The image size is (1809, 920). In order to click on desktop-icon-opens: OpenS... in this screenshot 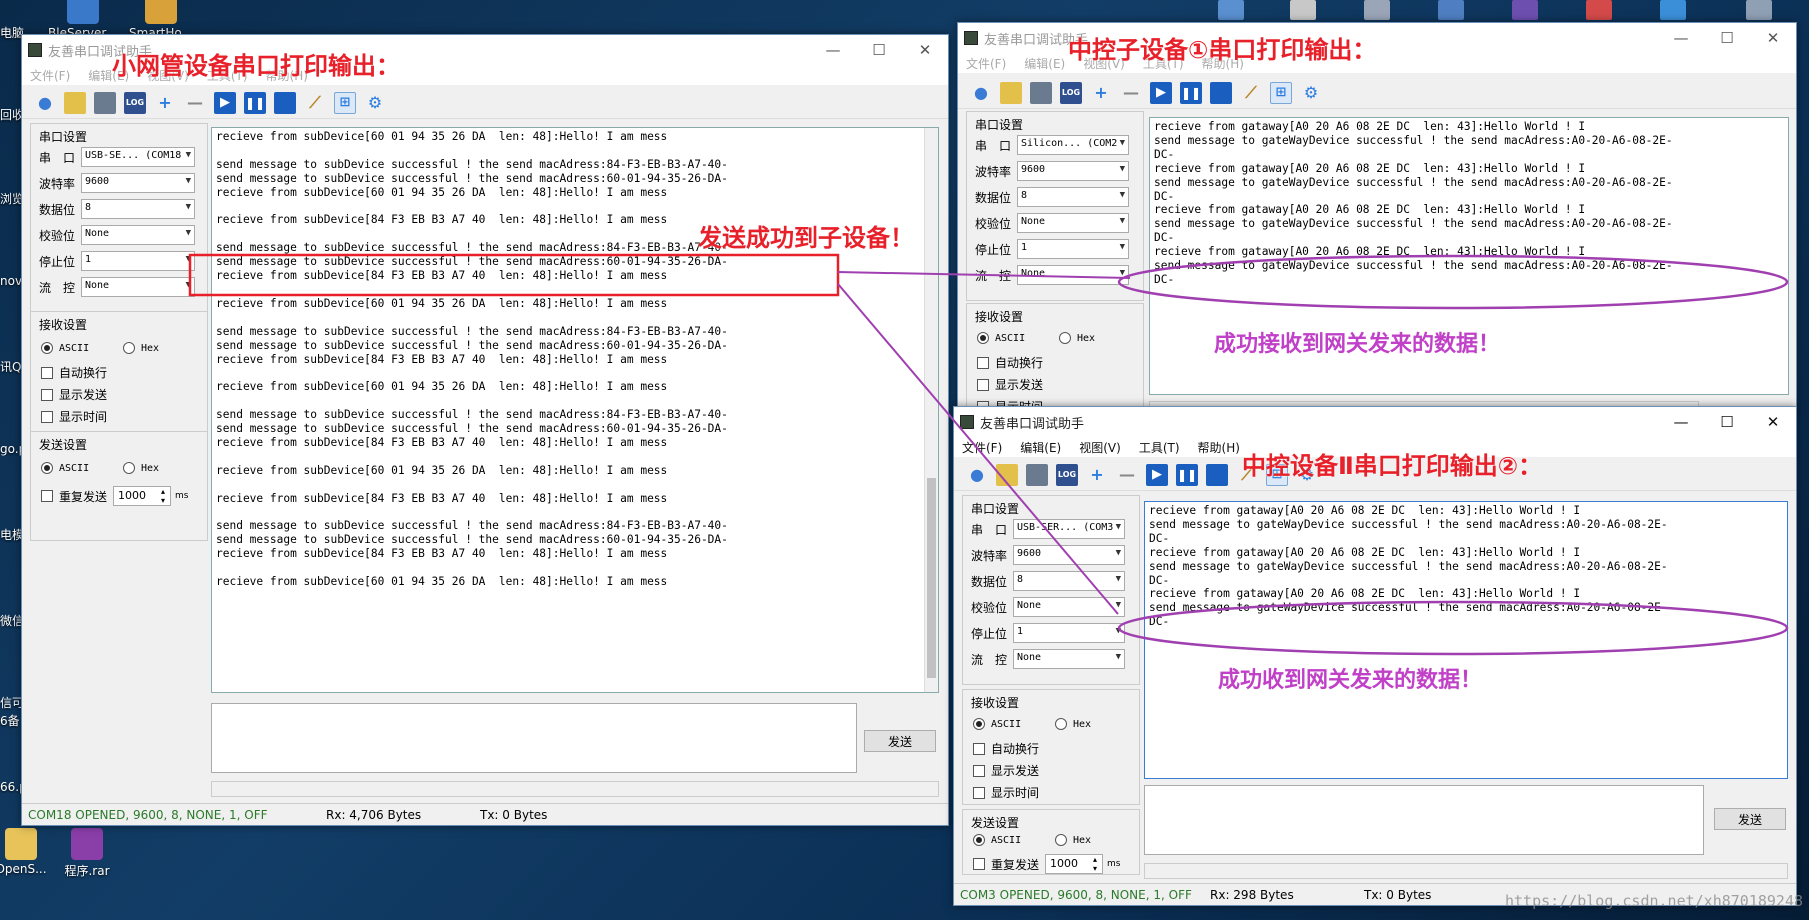, I will do `click(28, 852)`.